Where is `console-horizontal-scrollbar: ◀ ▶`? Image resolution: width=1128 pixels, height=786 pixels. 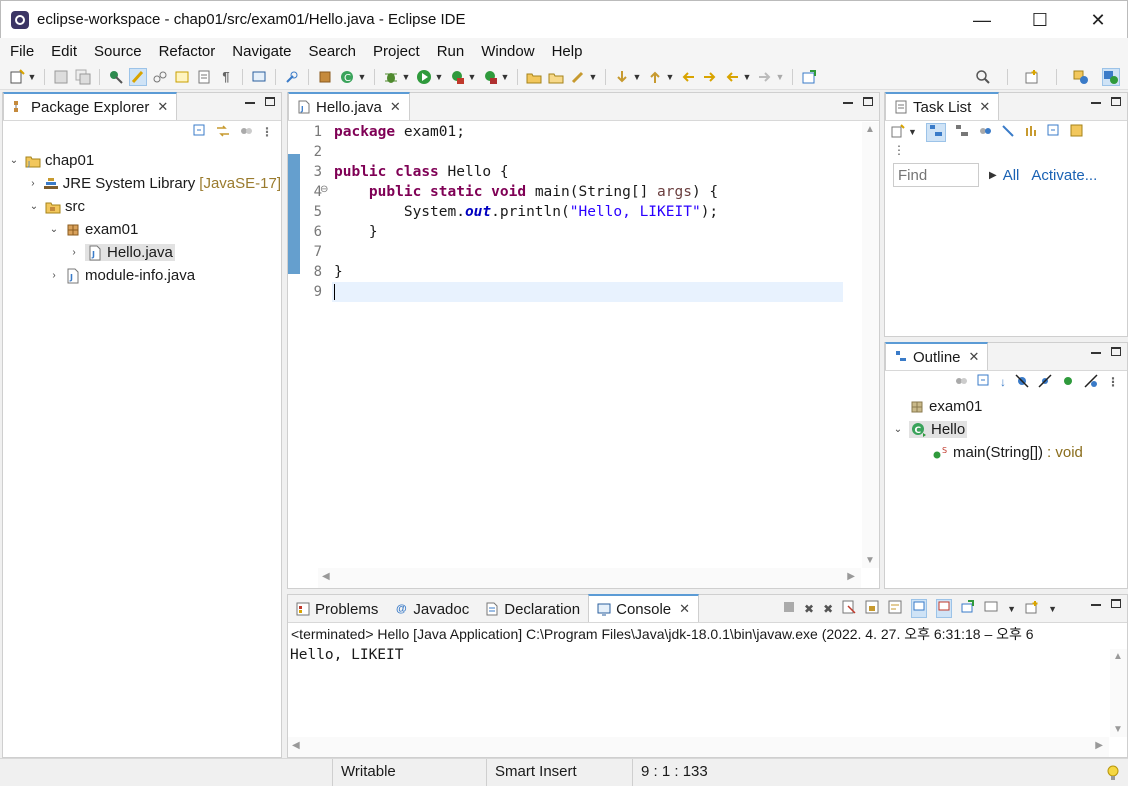 console-horizontal-scrollbar: ◀ ▶ is located at coordinates (698, 747).